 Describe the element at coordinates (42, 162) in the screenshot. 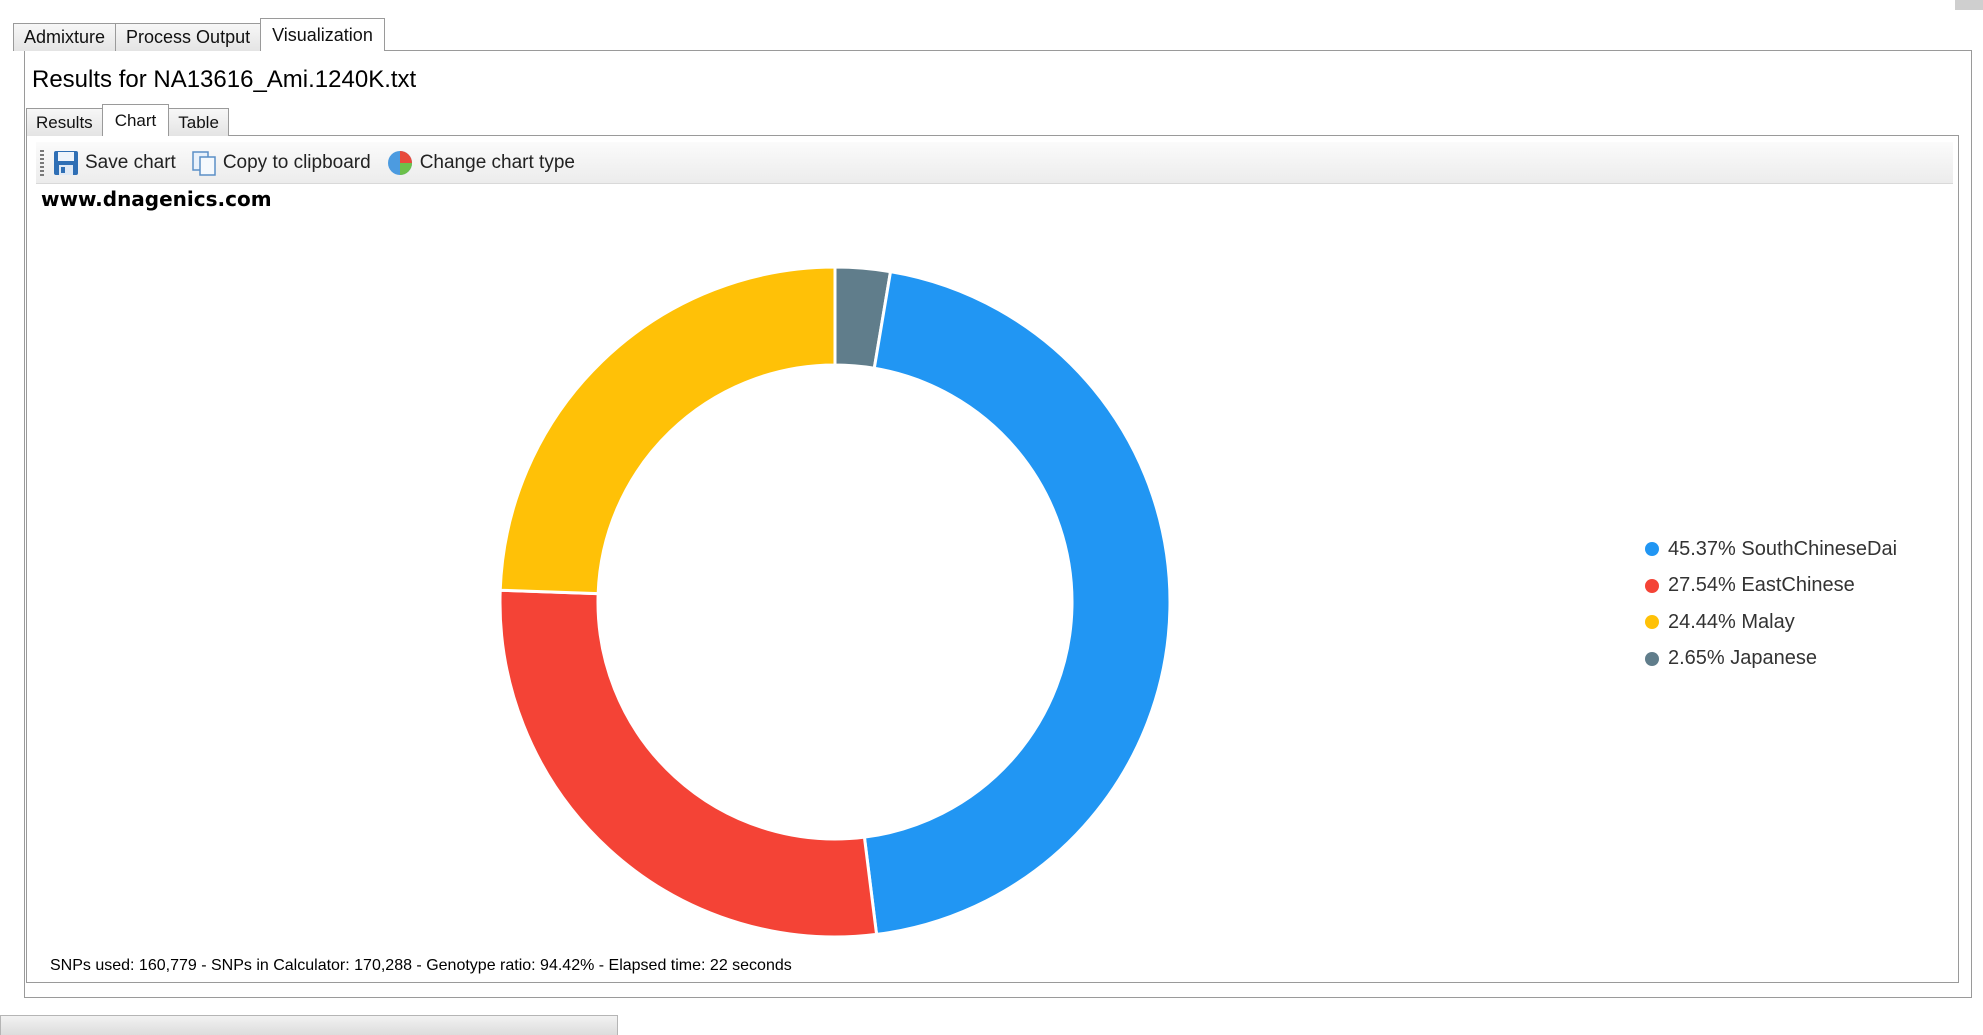

I see `toolbar-grip` at that location.